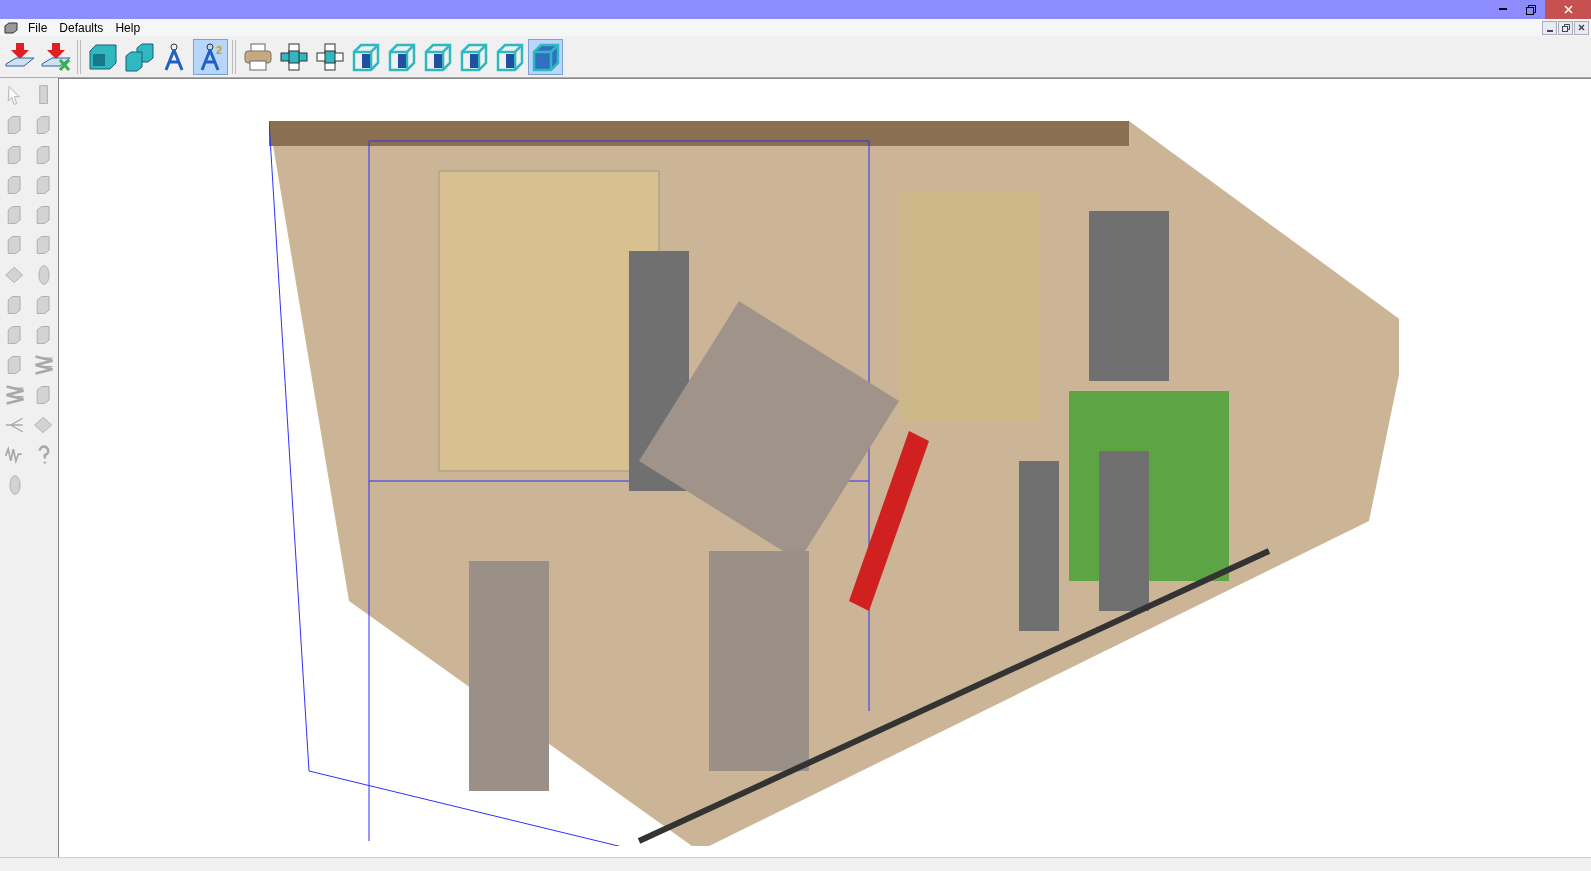 The image size is (1591, 871). Describe the element at coordinates (257, 56) in the screenshot. I see `printer-icon` at that location.